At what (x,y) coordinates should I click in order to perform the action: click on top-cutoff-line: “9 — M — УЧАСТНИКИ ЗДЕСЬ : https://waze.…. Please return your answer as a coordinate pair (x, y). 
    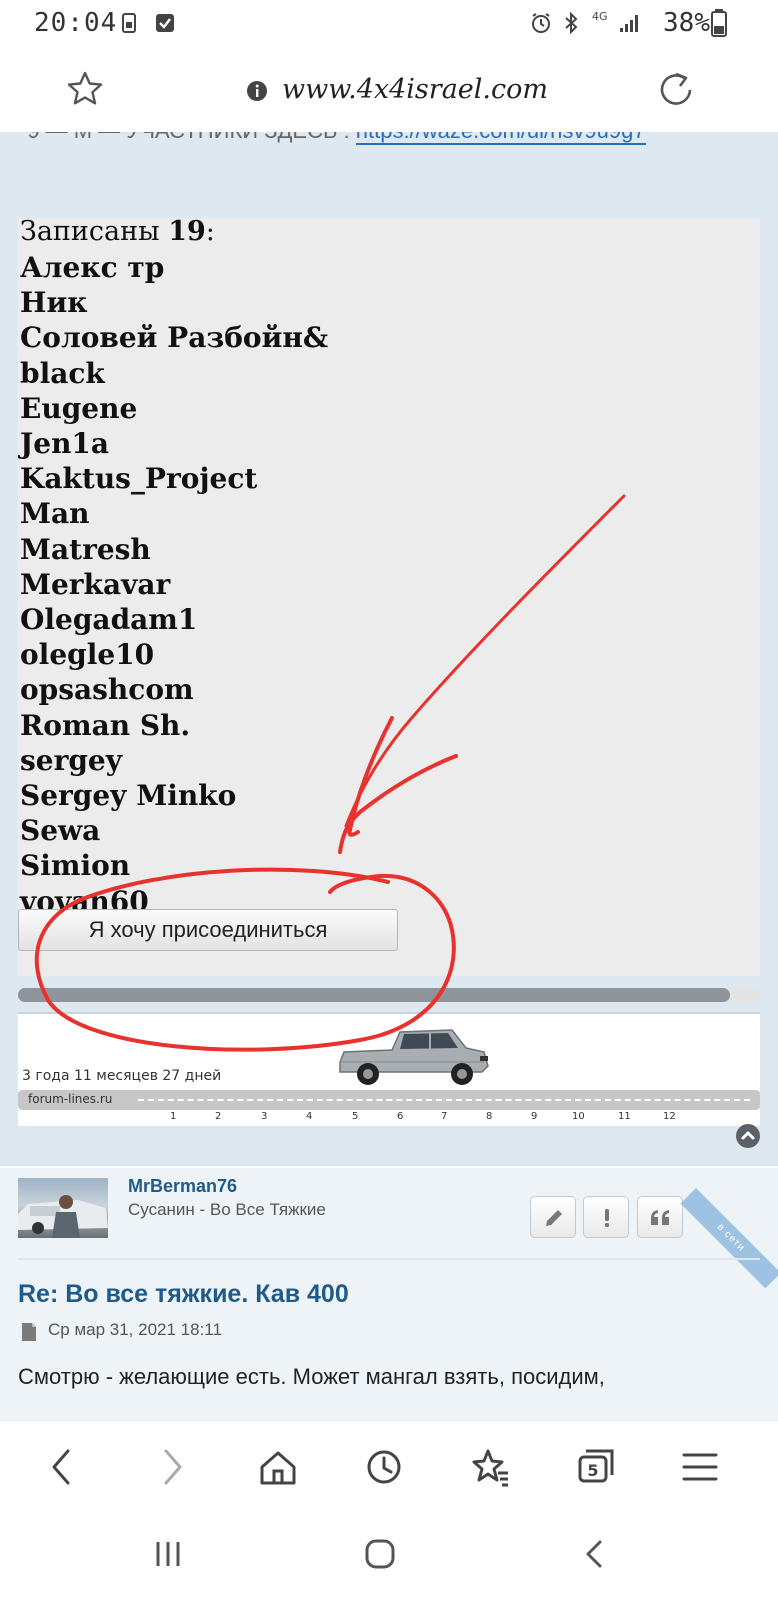
    Looking at the image, I should click on (333, 138).